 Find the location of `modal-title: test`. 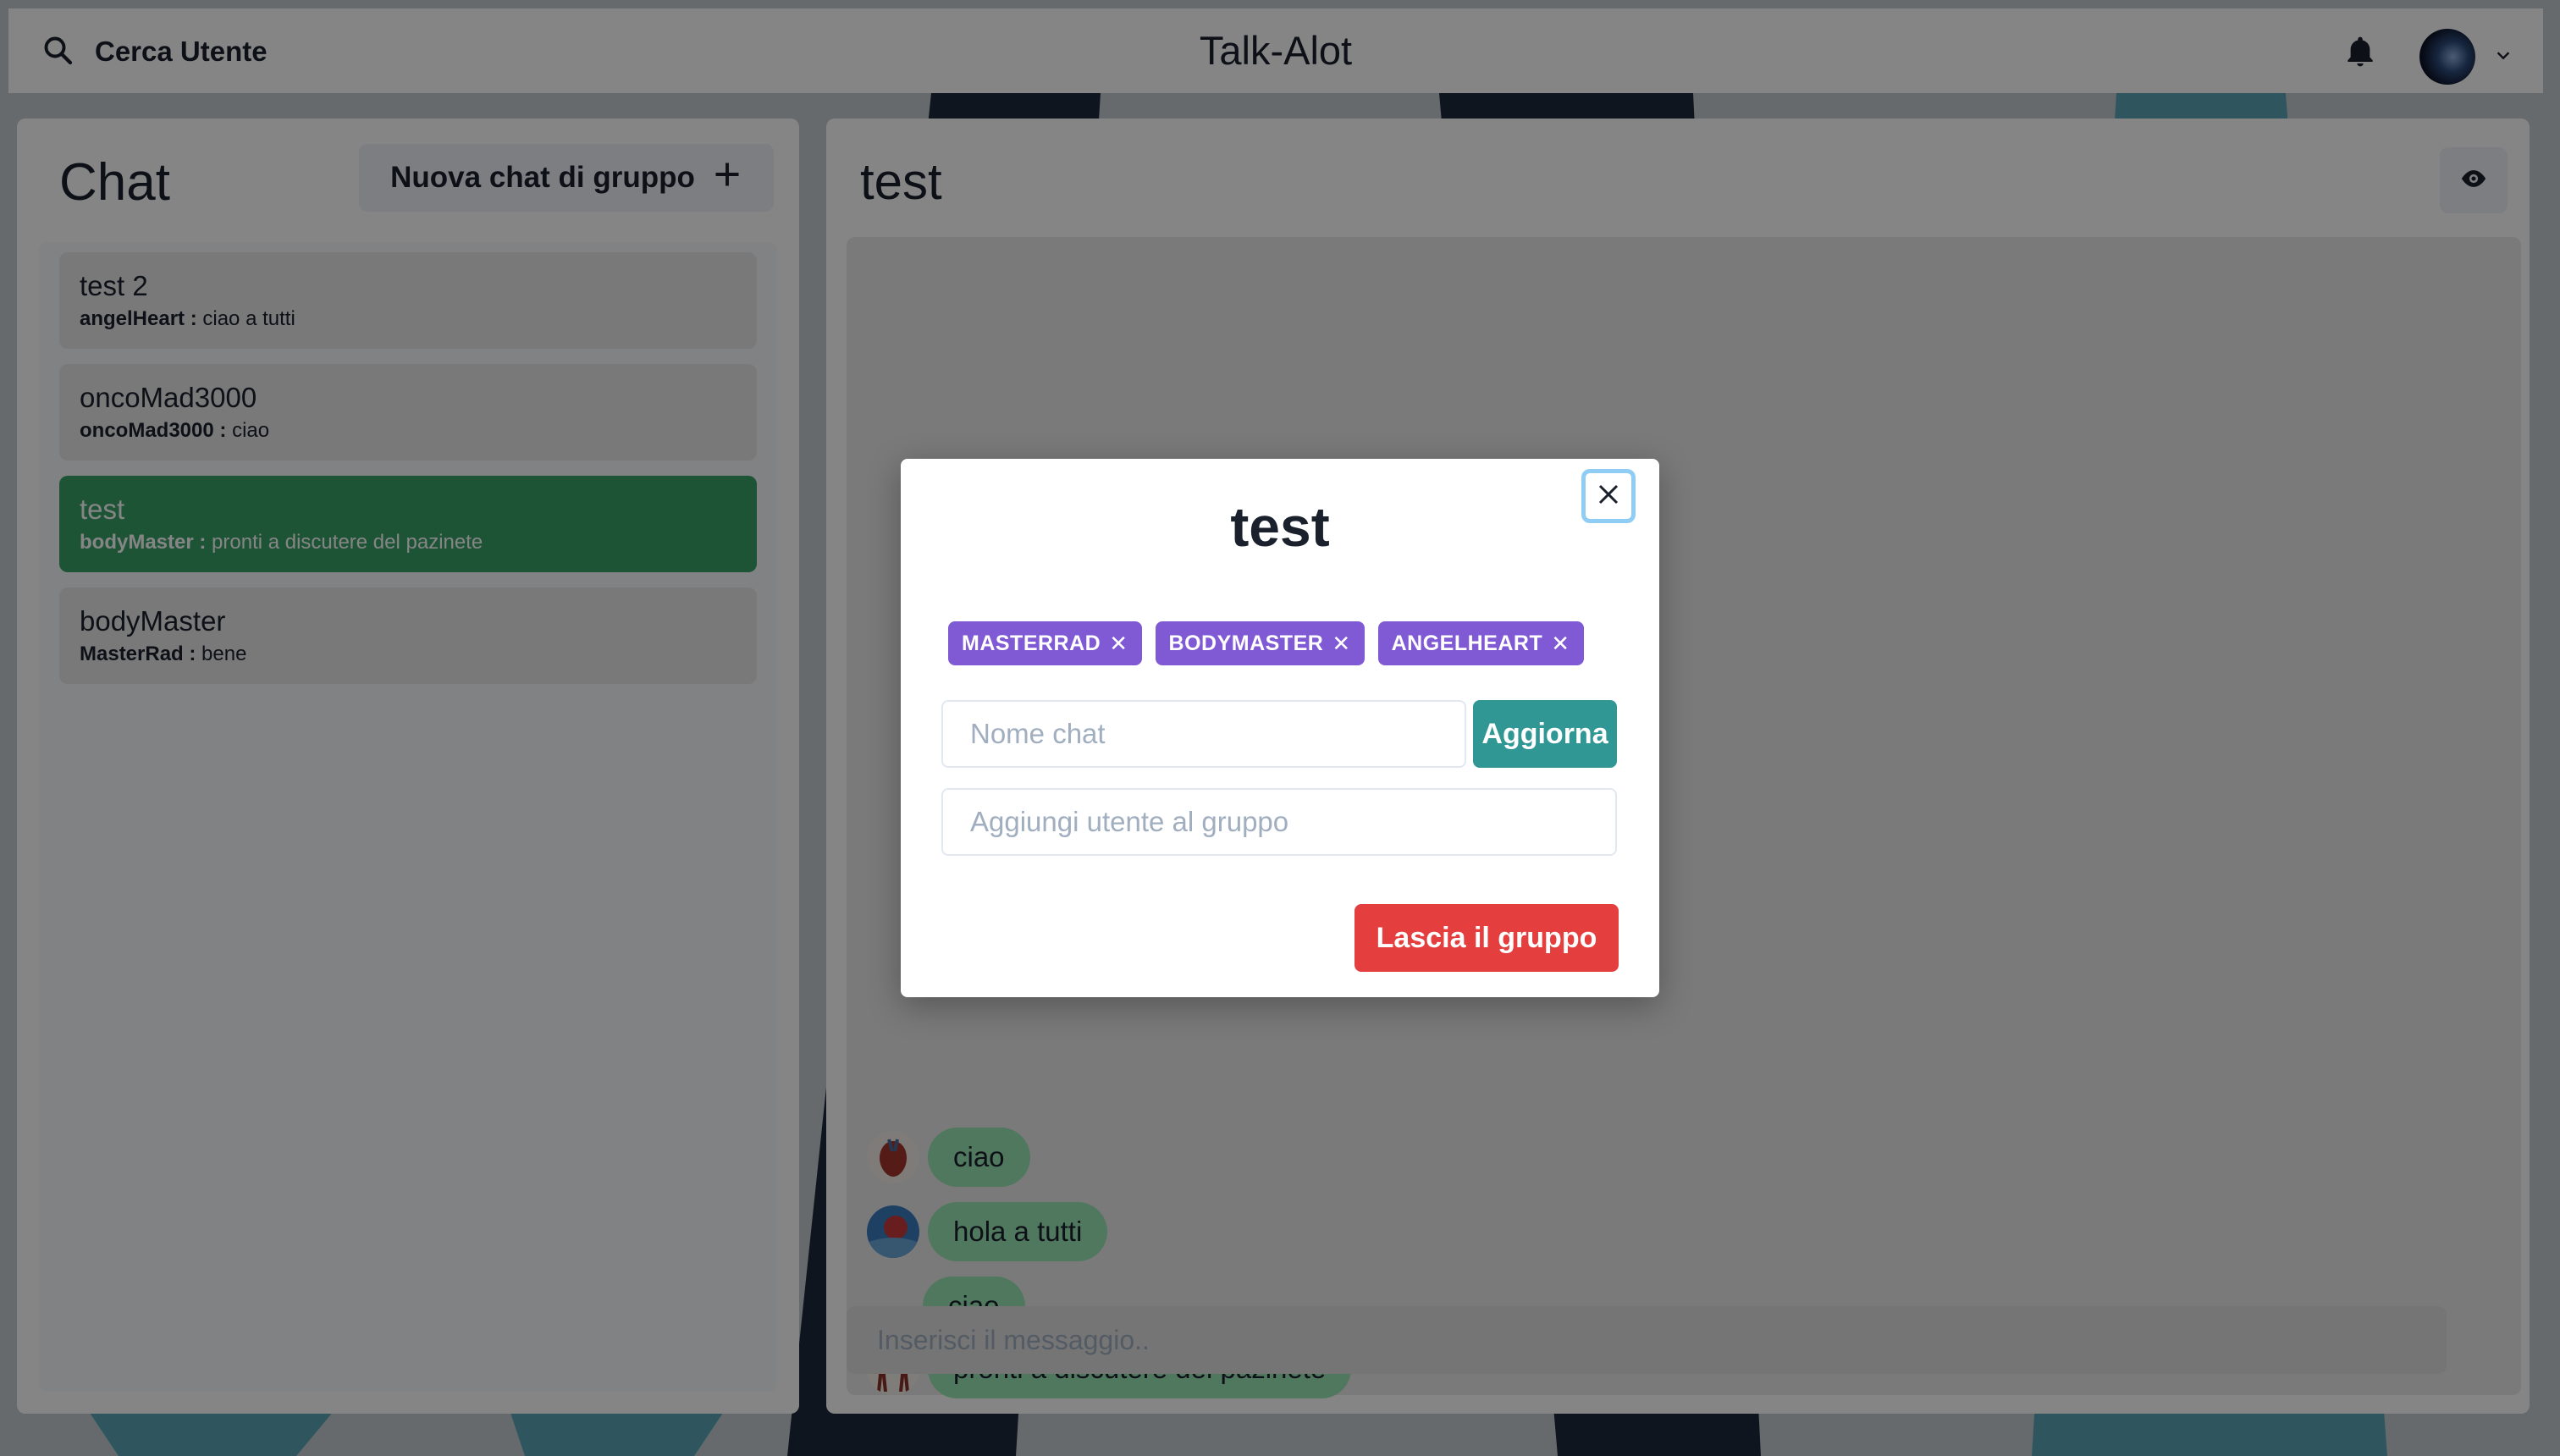

modal-title: test is located at coordinates (1280, 527).